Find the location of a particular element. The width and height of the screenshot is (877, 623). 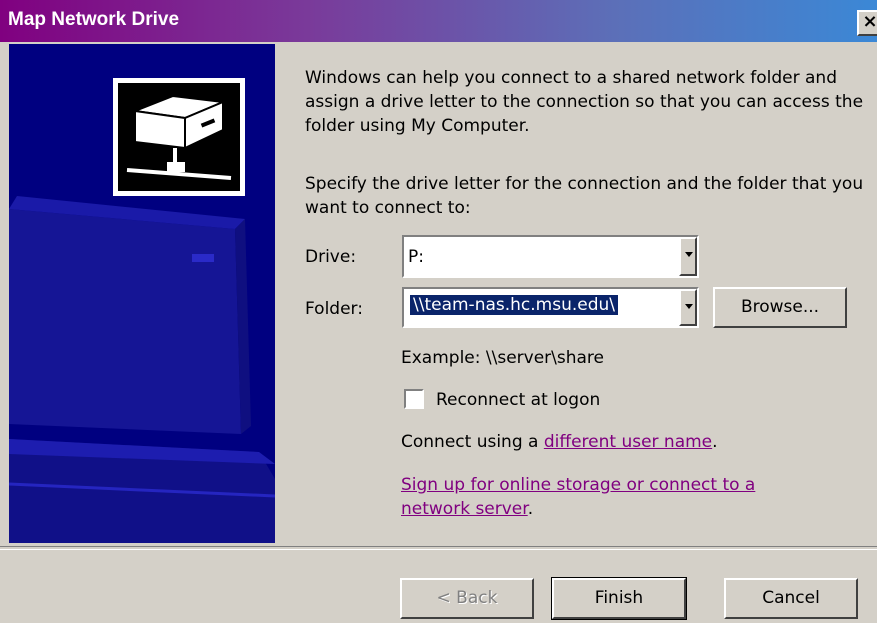

window-title: Map Network Drive is located at coordinates (94, 19).